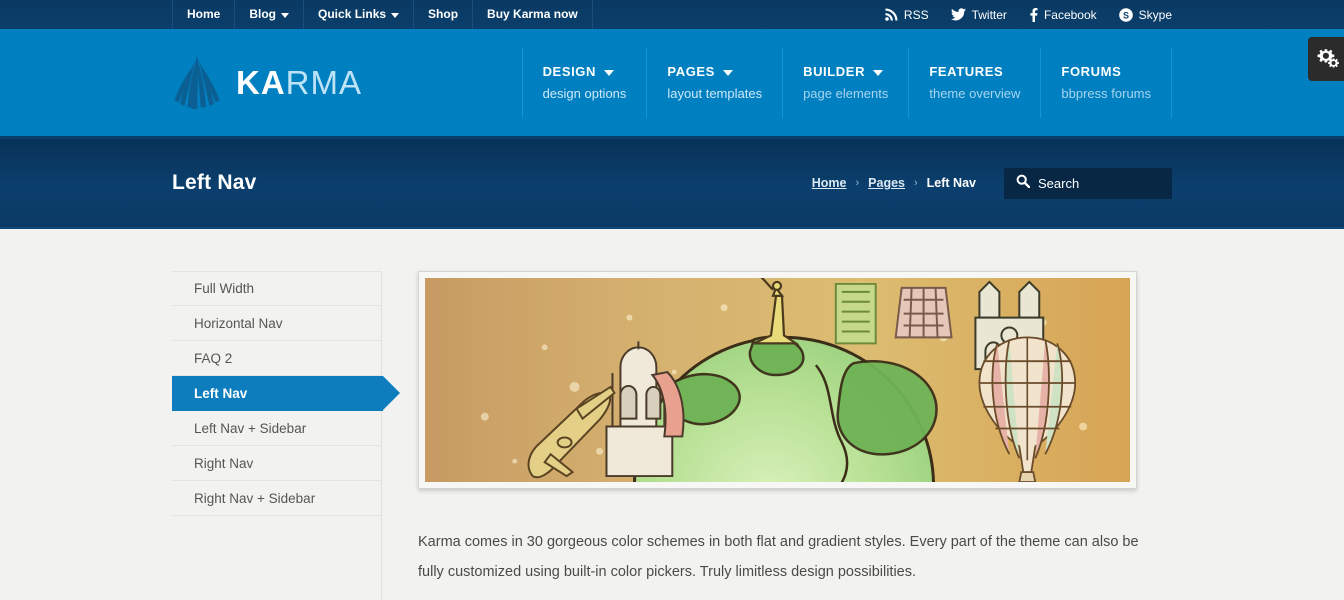 Image resolution: width=1344 pixels, height=600 pixels. I want to click on sidebar-item-label: Left Nav + Sidebar, so click(250, 428).